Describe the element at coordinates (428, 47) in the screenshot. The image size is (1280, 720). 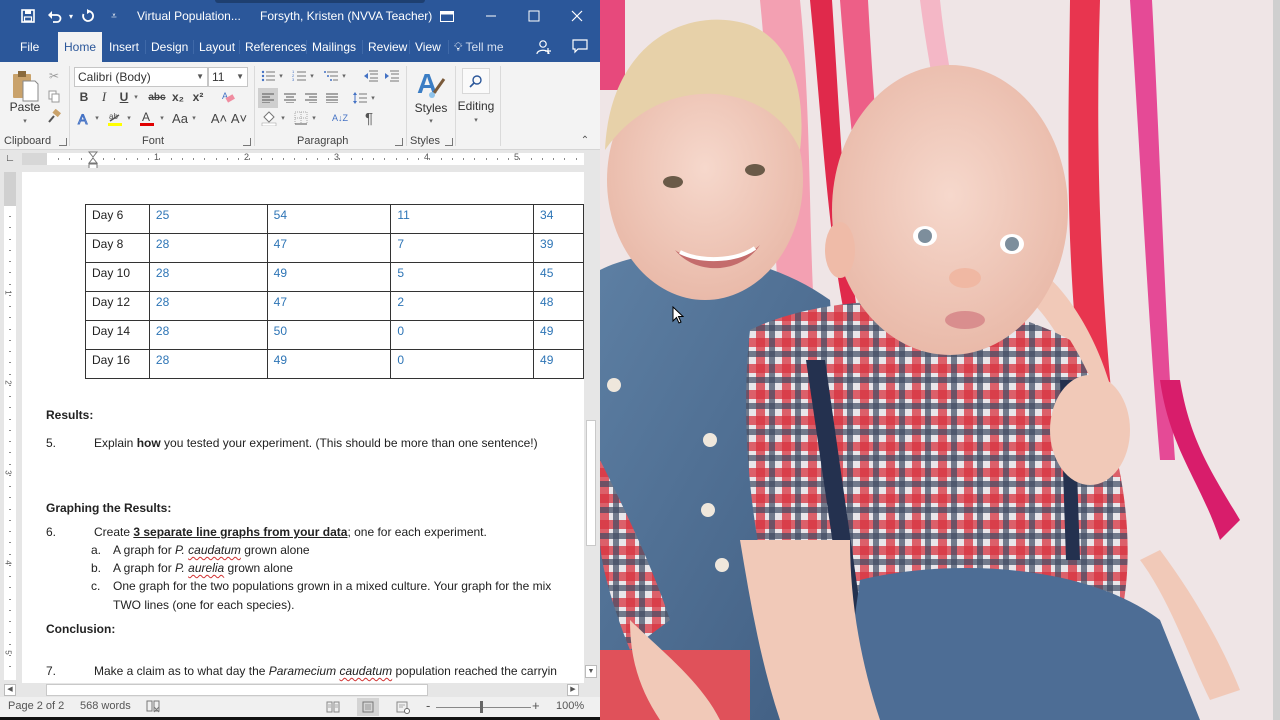
I see `tab-view: View` at that location.